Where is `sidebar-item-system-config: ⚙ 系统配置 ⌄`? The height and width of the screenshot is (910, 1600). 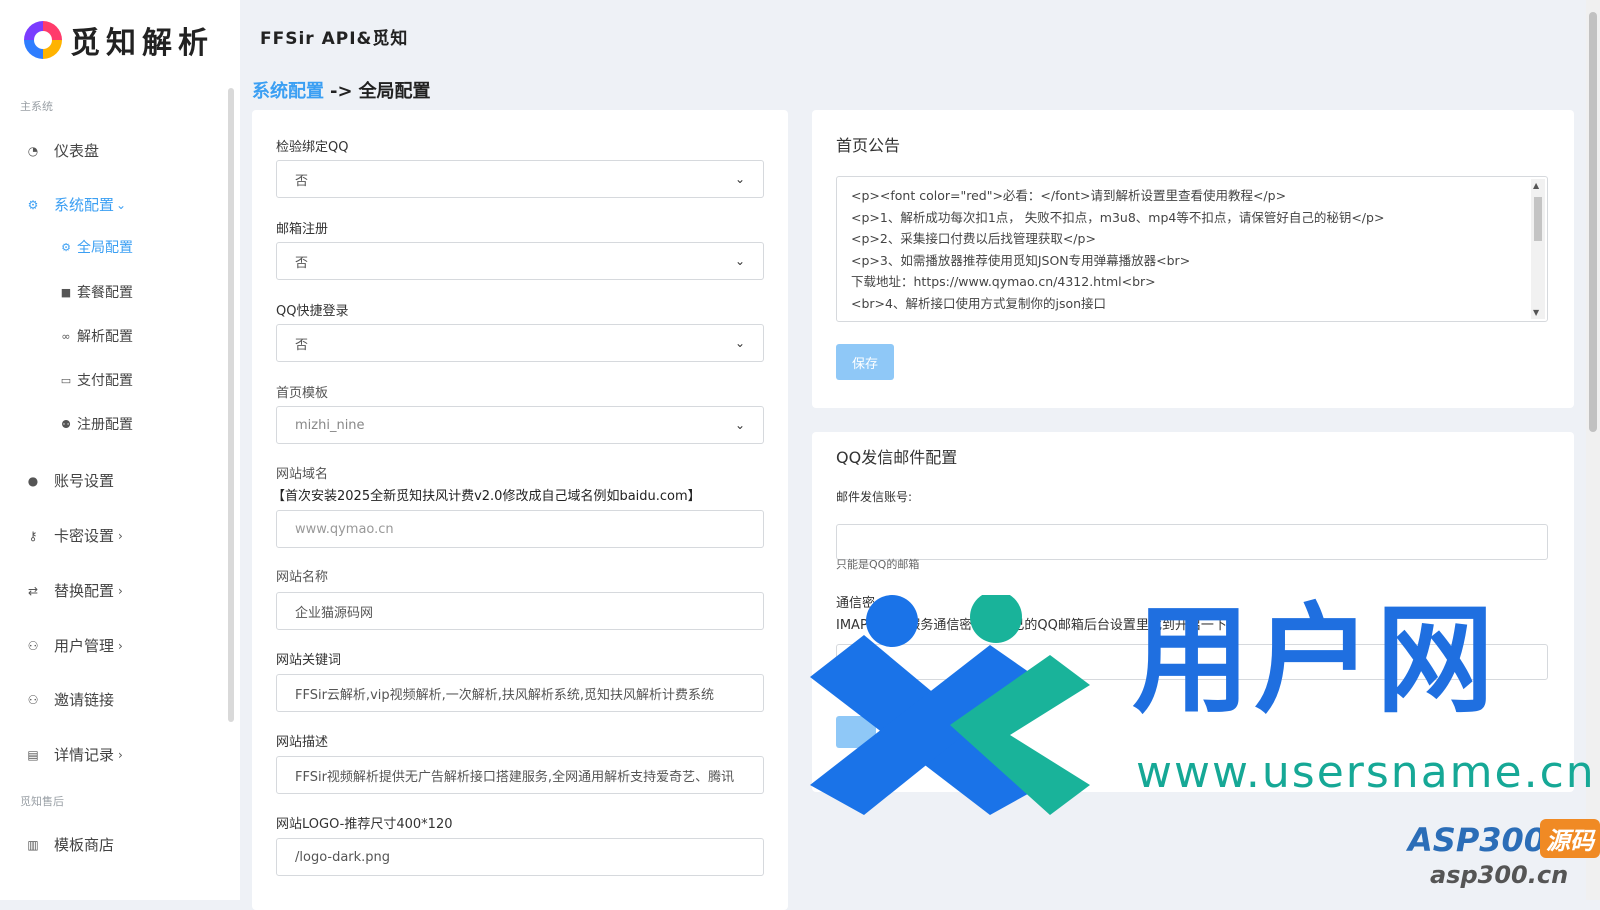 sidebar-item-system-config: ⚙ 系统配置 ⌄ is located at coordinates (76, 204).